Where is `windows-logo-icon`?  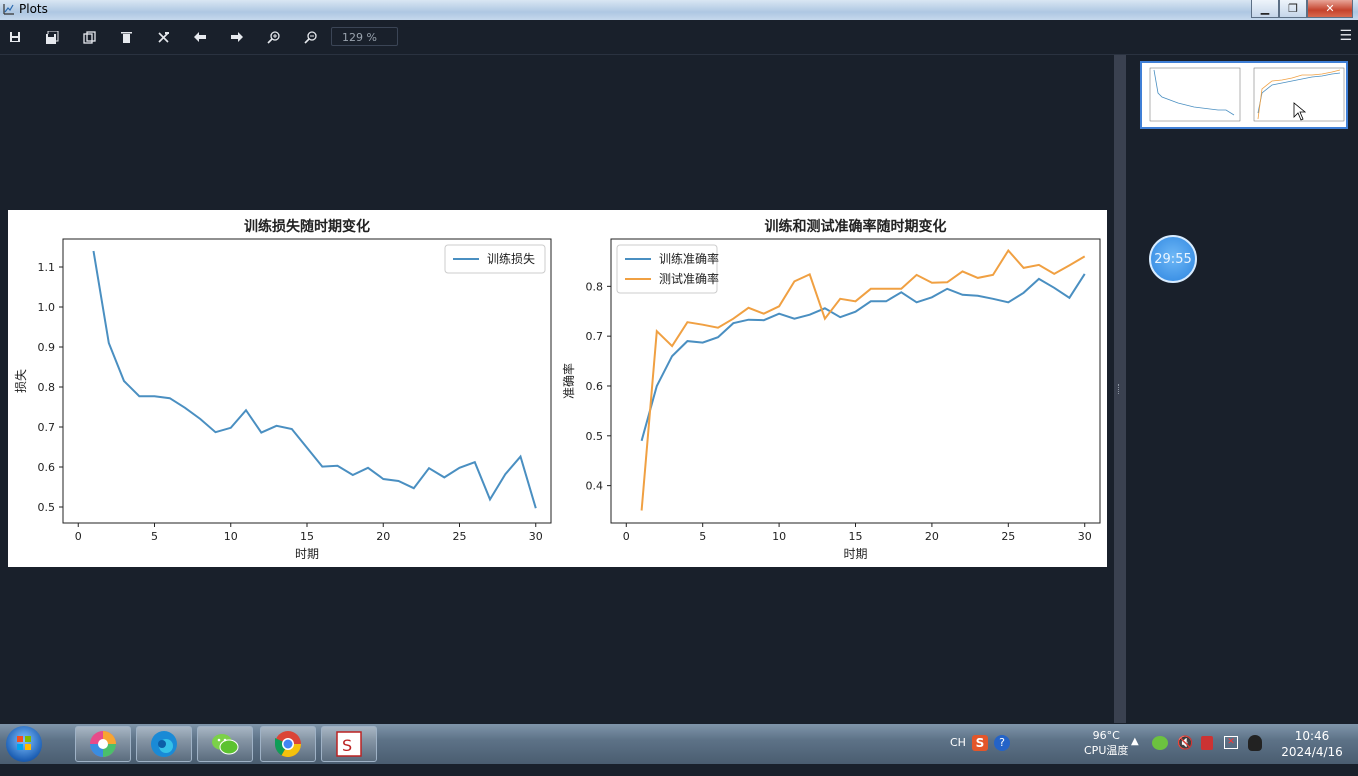
windows-logo-icon is located at coordinates (24, 743).